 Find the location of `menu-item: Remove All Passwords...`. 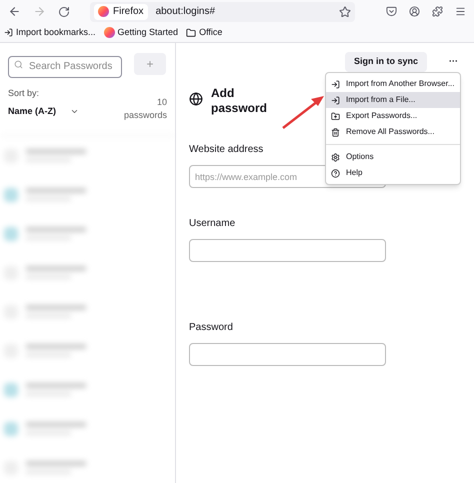

menu-item: Remove All Passwords... is located at coordinates (393, 132).